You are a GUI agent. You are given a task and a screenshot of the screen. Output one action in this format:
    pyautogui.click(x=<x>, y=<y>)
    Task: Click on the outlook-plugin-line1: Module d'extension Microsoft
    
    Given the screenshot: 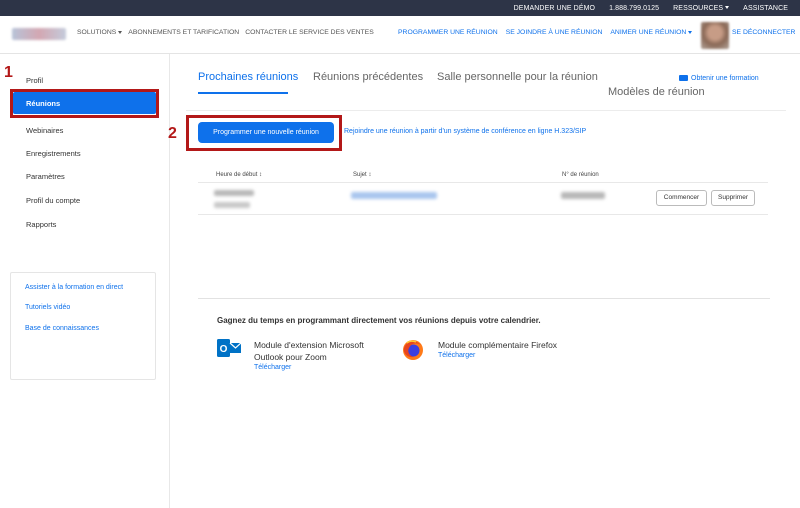 What is the action you would take?
    pyautogui.click(x=309, y=345)
    